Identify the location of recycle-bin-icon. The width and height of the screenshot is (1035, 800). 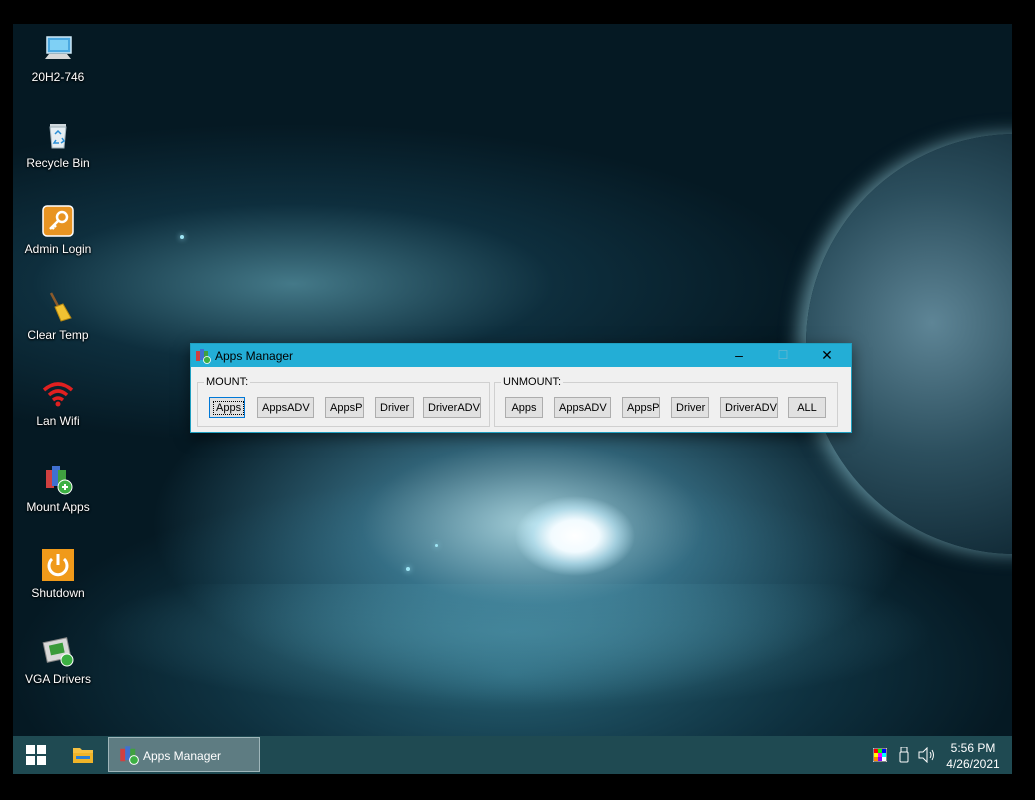
(58, 135).